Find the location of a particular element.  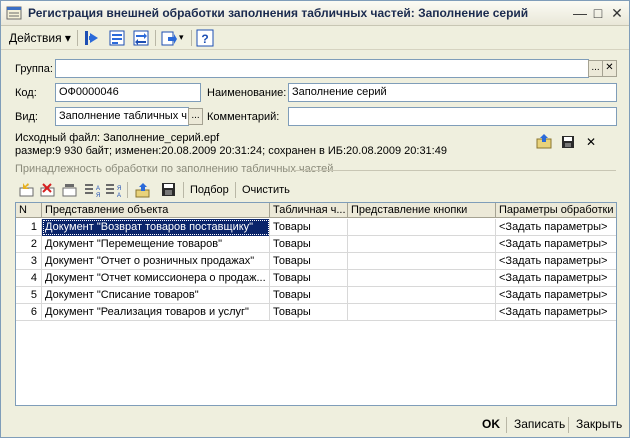

edit-row-icon is located at coordinates (70, 190).